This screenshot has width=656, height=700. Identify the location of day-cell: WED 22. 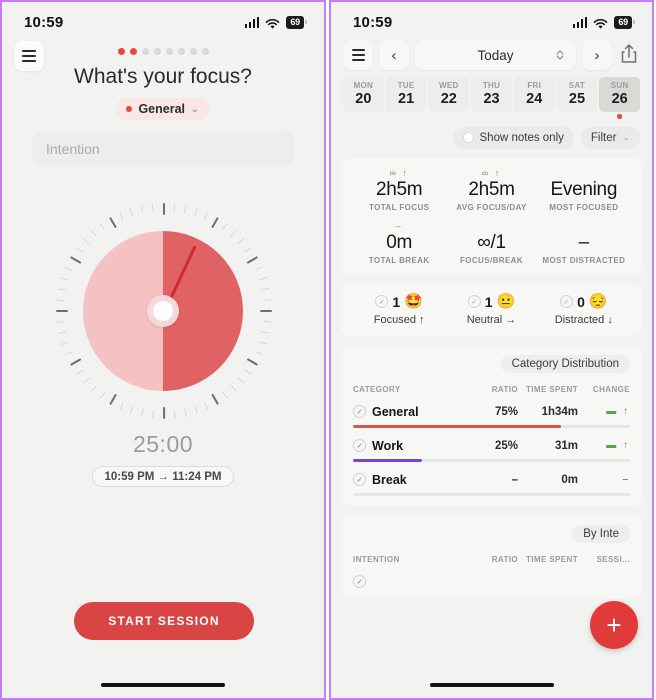
(449, 94).